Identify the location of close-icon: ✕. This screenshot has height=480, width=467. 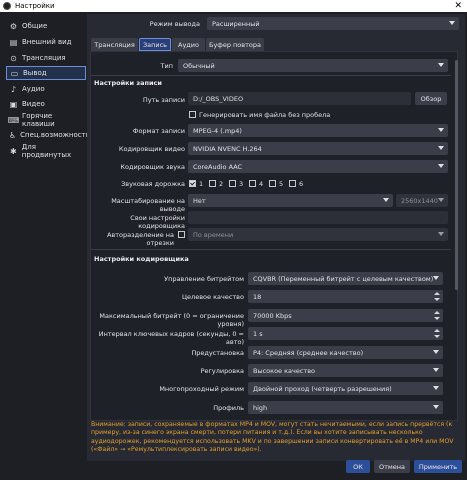
(458, 6).